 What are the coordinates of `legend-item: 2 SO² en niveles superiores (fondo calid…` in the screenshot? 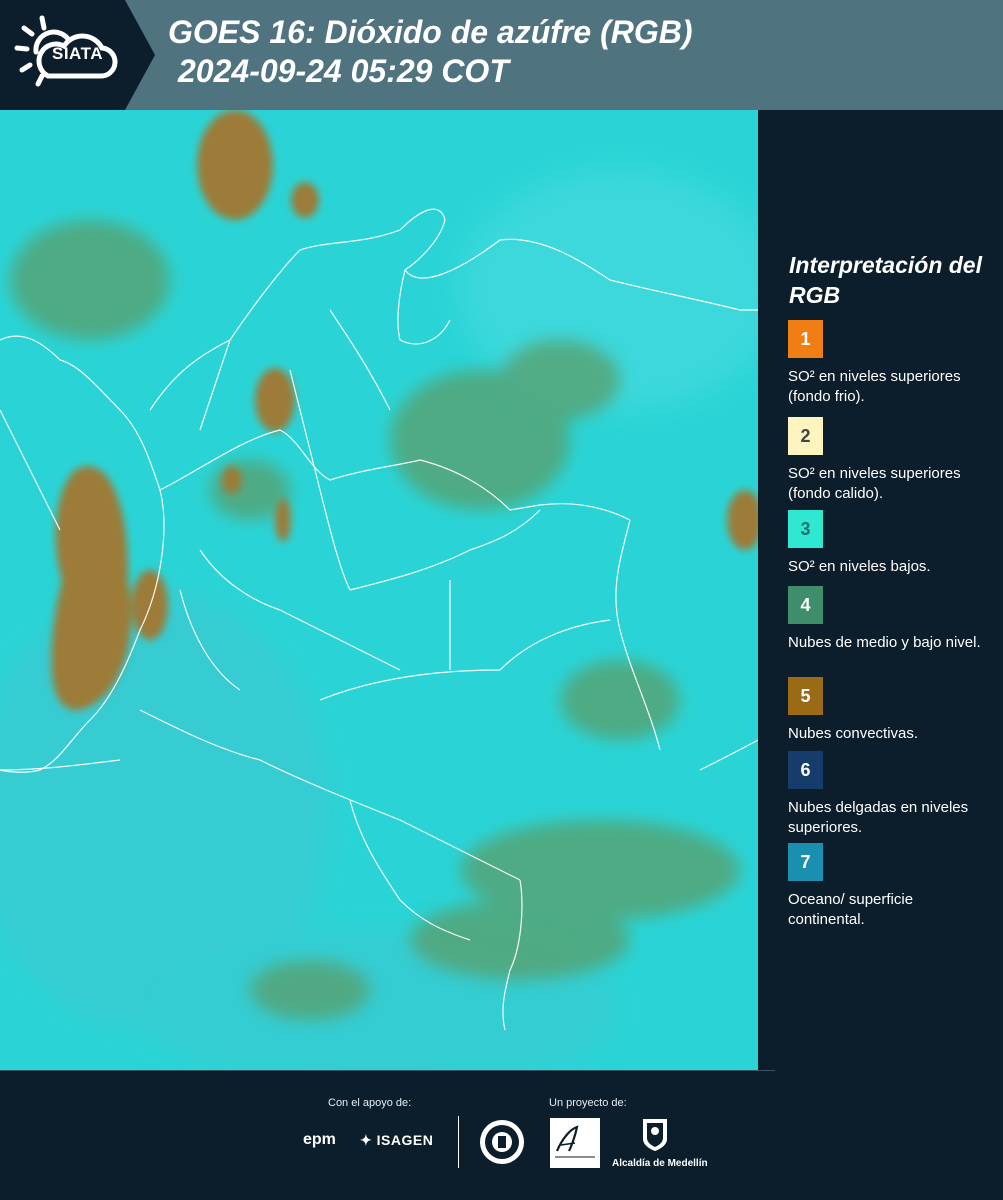 It's located at (890, 460).